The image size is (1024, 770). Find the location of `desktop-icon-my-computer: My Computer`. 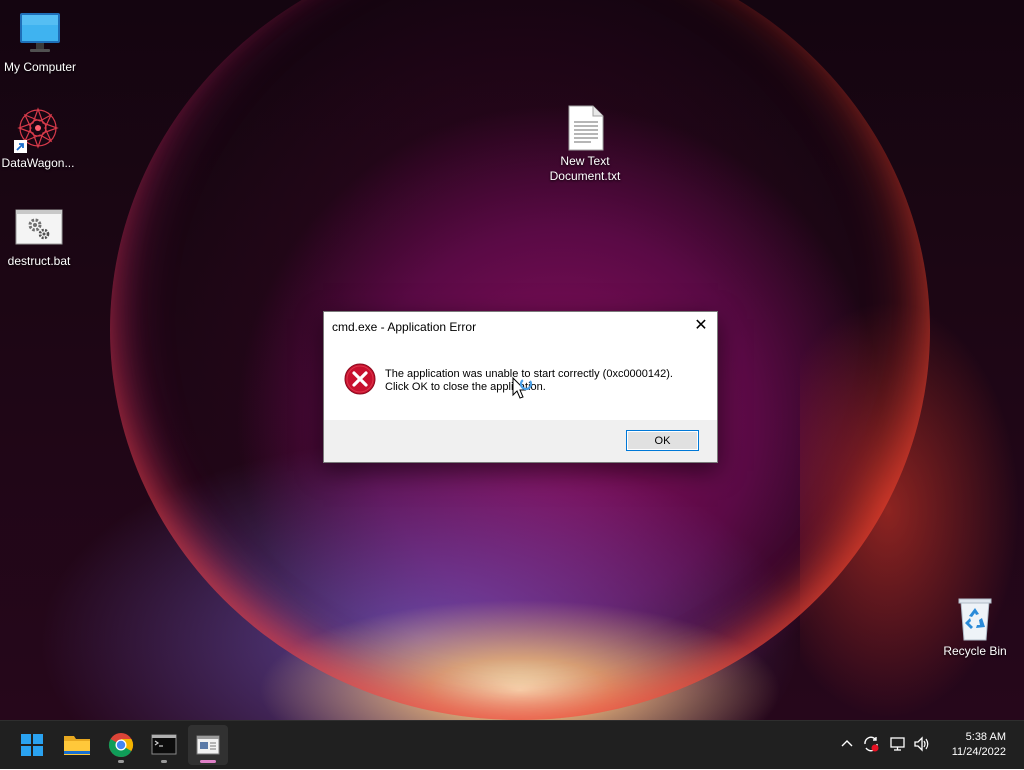

desktop-icon-my-computer: My Computer is located at coordinates (40, 42).